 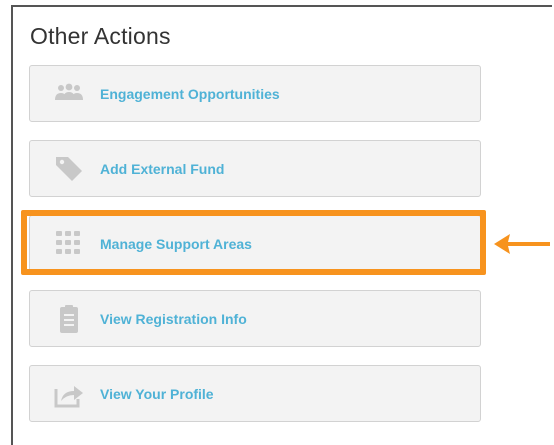 I want to click on action-label: View Your Profile, so click(x=157, y=394).